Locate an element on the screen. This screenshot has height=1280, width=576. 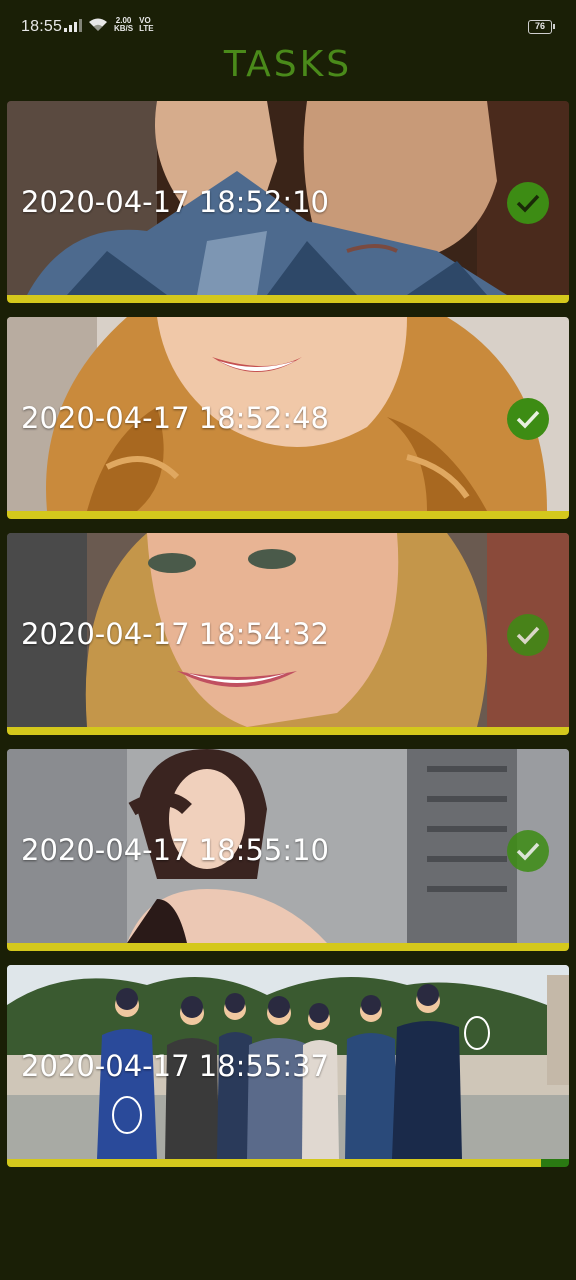
volte-indicator: VO LTE is located at coordinates (146, 24).